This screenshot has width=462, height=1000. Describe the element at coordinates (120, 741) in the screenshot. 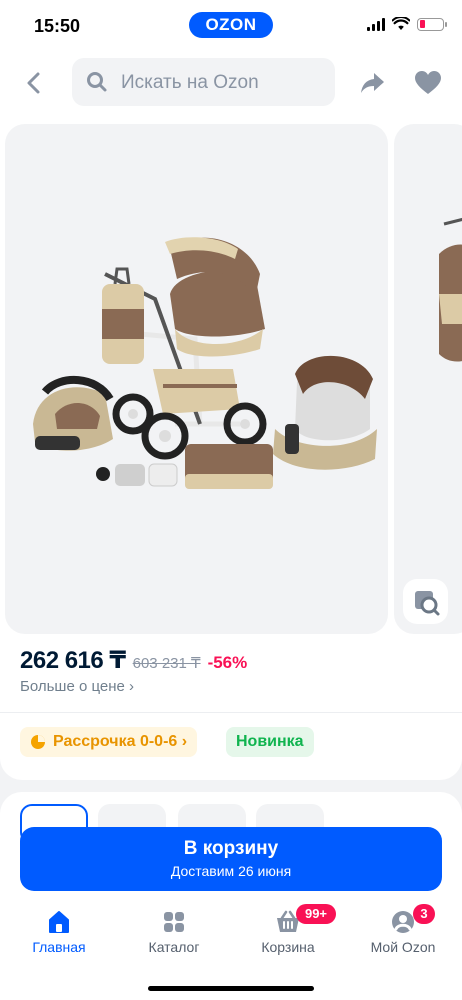

I see `installment-label: Рассрочка 0-0-6 ›` at that location.